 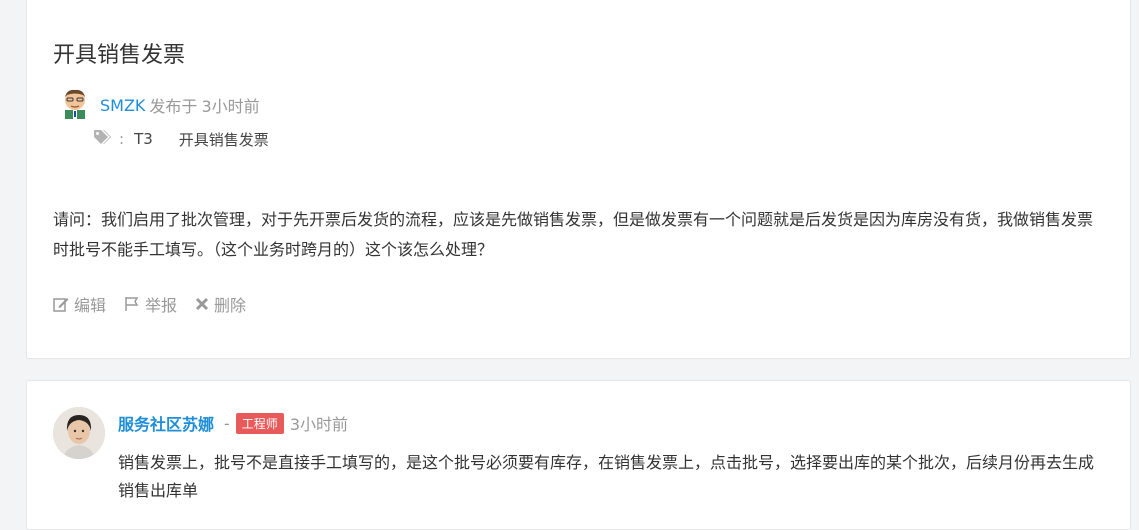 I want to click on answer-time: 3小时前, so click(x=318, y=424).